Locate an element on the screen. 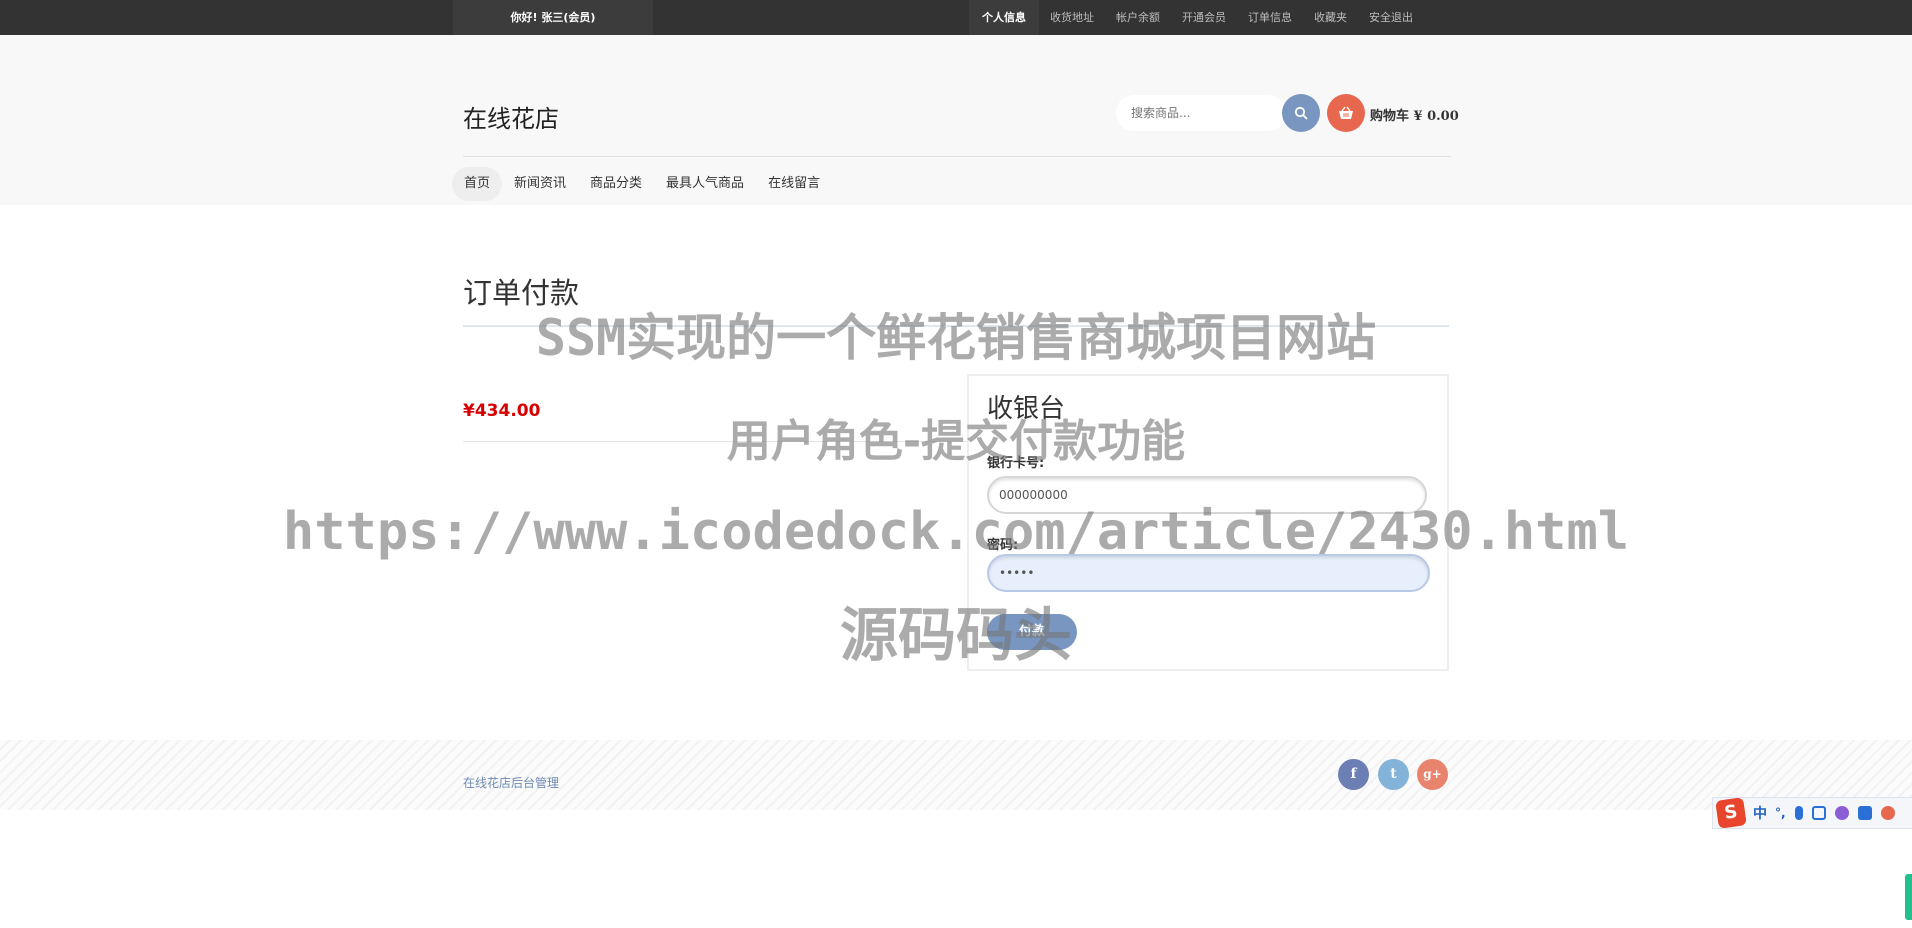 Image resolution: width=1912 pixels, height=928 pixels. facebook-icon: f is located at coordinates (1353, 774).